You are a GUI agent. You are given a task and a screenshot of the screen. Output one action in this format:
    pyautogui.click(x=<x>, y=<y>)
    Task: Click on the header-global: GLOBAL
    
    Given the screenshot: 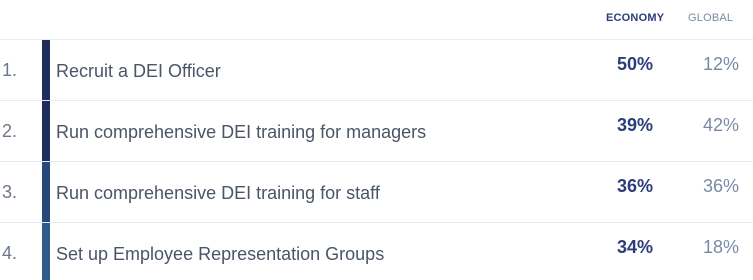 What is the action you would take?
    pyautogui.click(x=711, y=18)
    